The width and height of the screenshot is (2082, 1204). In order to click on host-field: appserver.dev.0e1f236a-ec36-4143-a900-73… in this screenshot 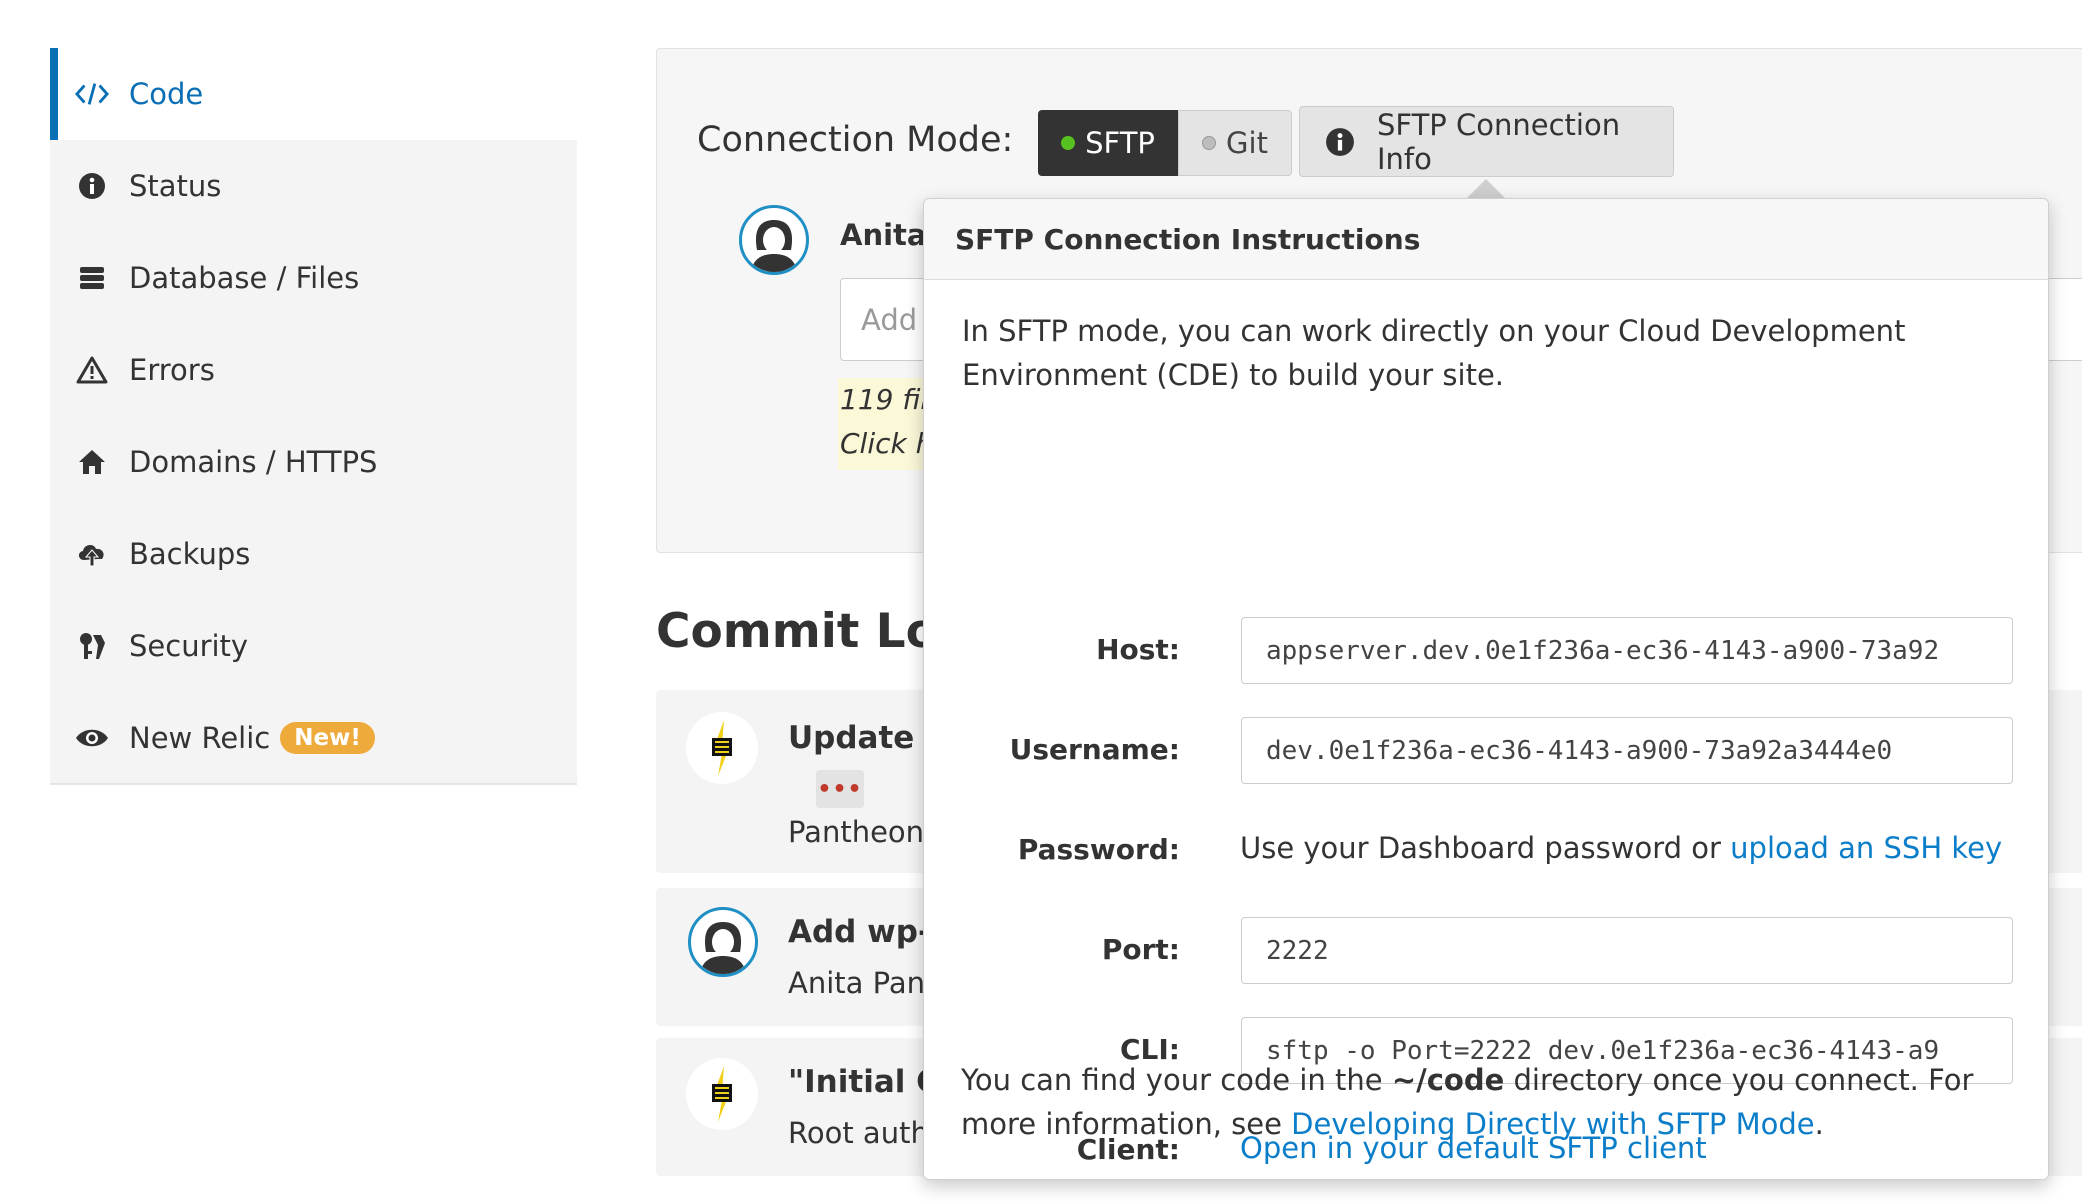, I will do `click(1627, 650)`.